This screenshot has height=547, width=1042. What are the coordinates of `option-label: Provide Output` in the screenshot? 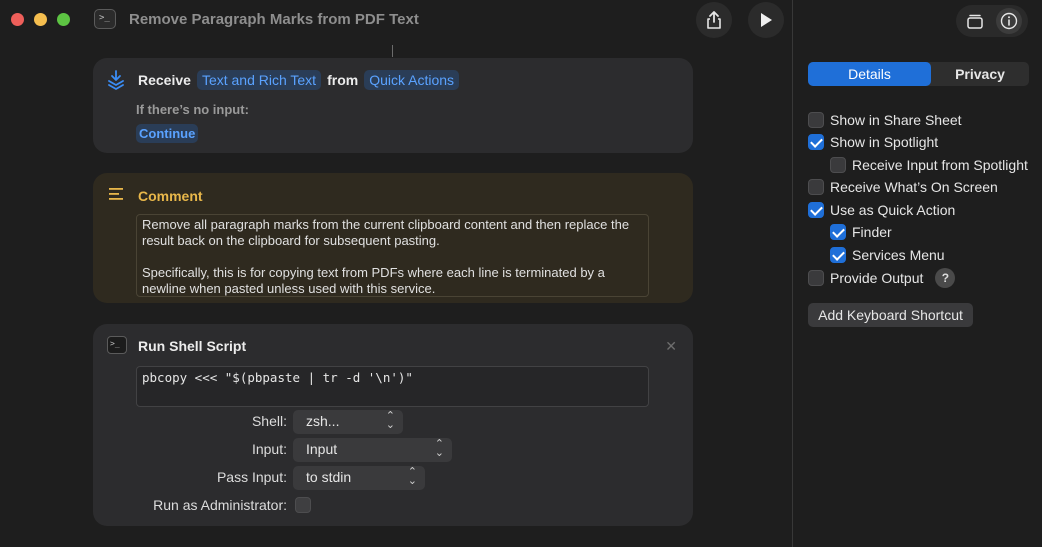 It's located at (877, 278).